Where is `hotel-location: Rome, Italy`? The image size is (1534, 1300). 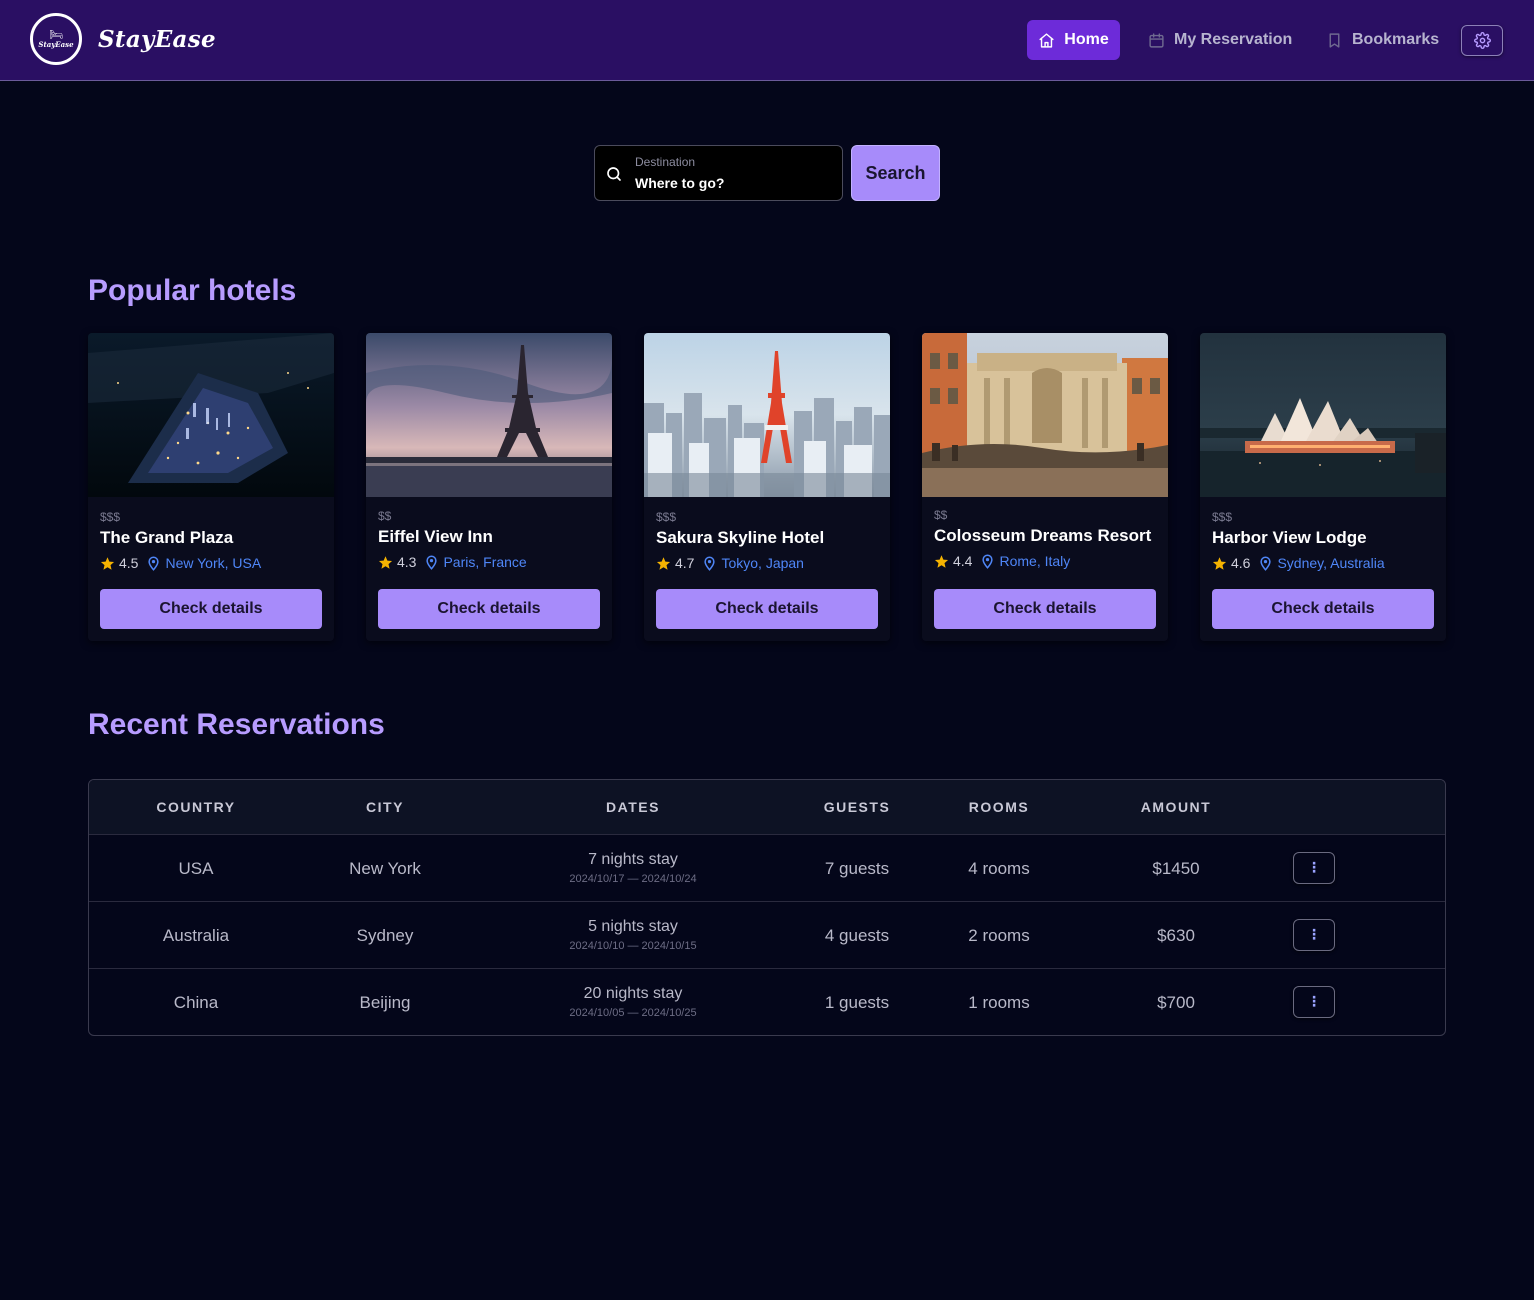
hotel-location: Rome, Italy is located at coordinates (1035, 561).